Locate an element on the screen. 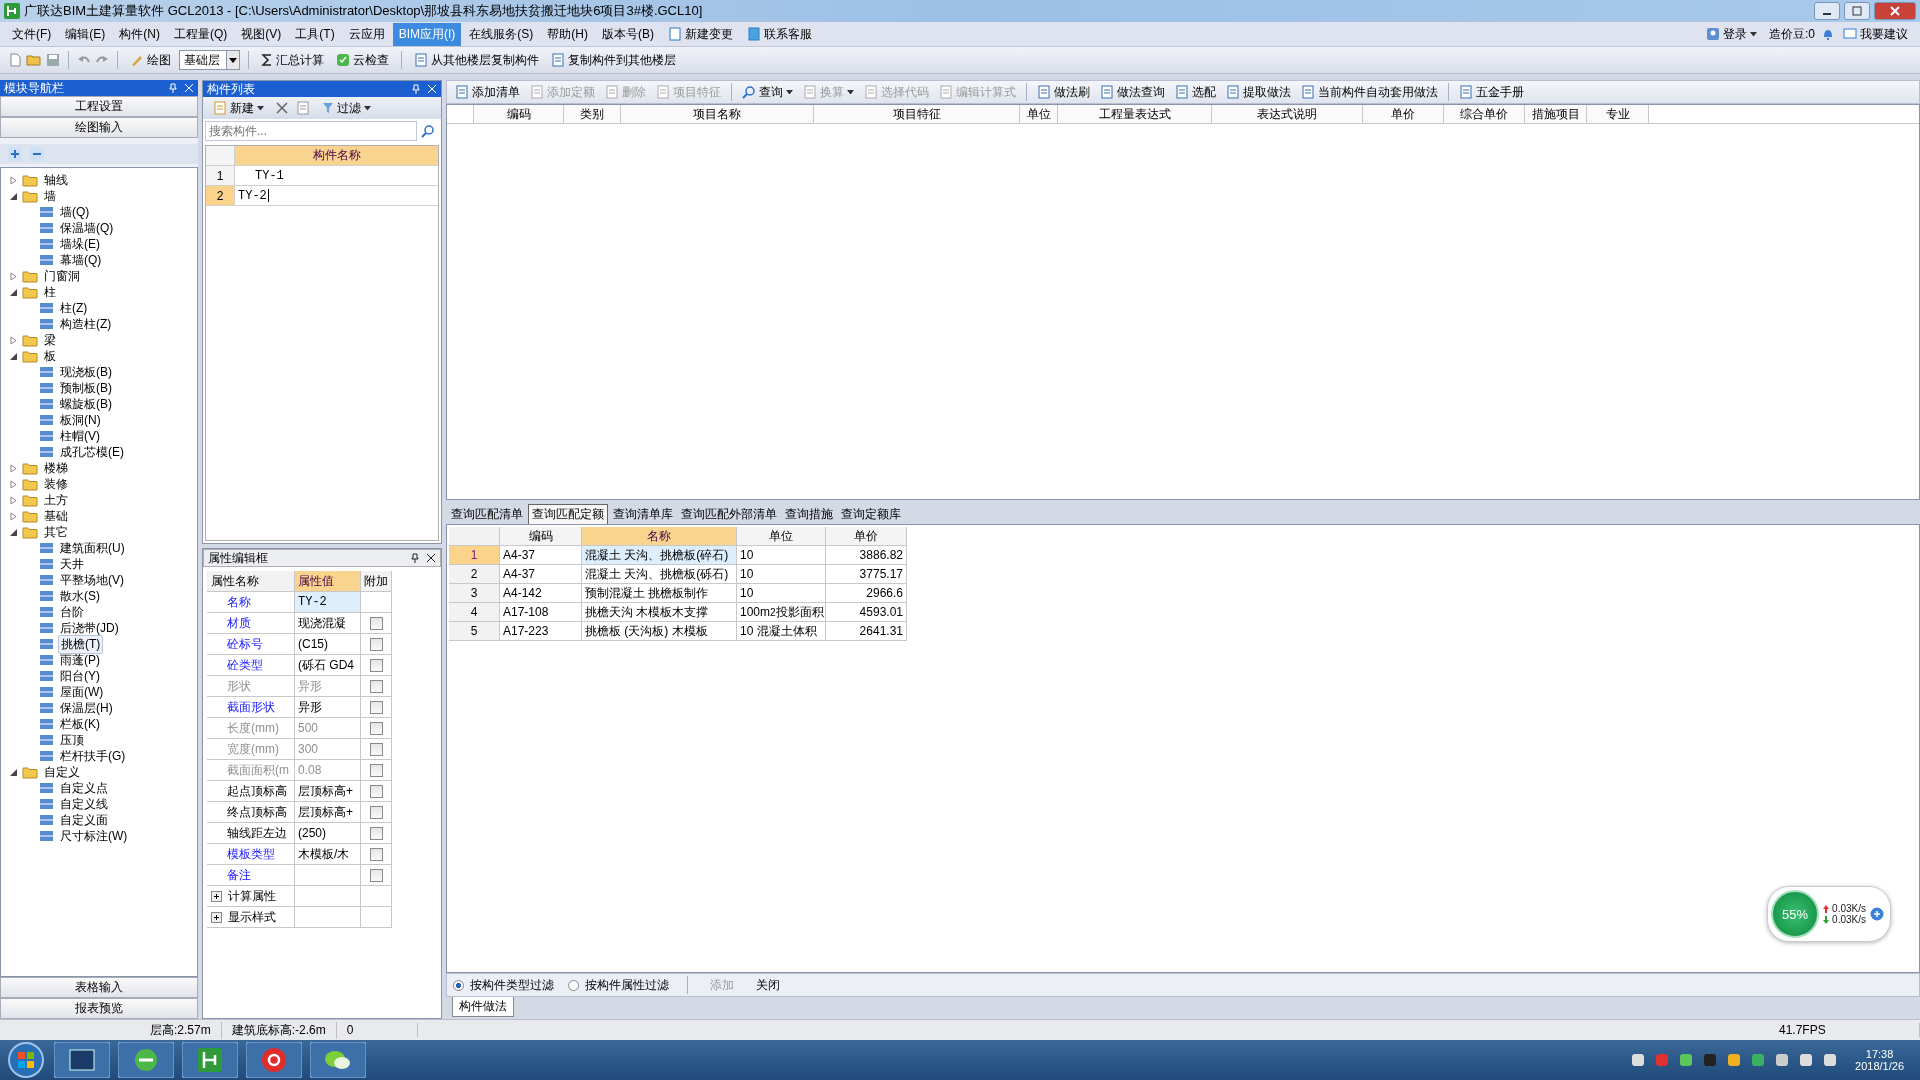  tree-item: 柱帽(V) is located at coordinates (80, 436).